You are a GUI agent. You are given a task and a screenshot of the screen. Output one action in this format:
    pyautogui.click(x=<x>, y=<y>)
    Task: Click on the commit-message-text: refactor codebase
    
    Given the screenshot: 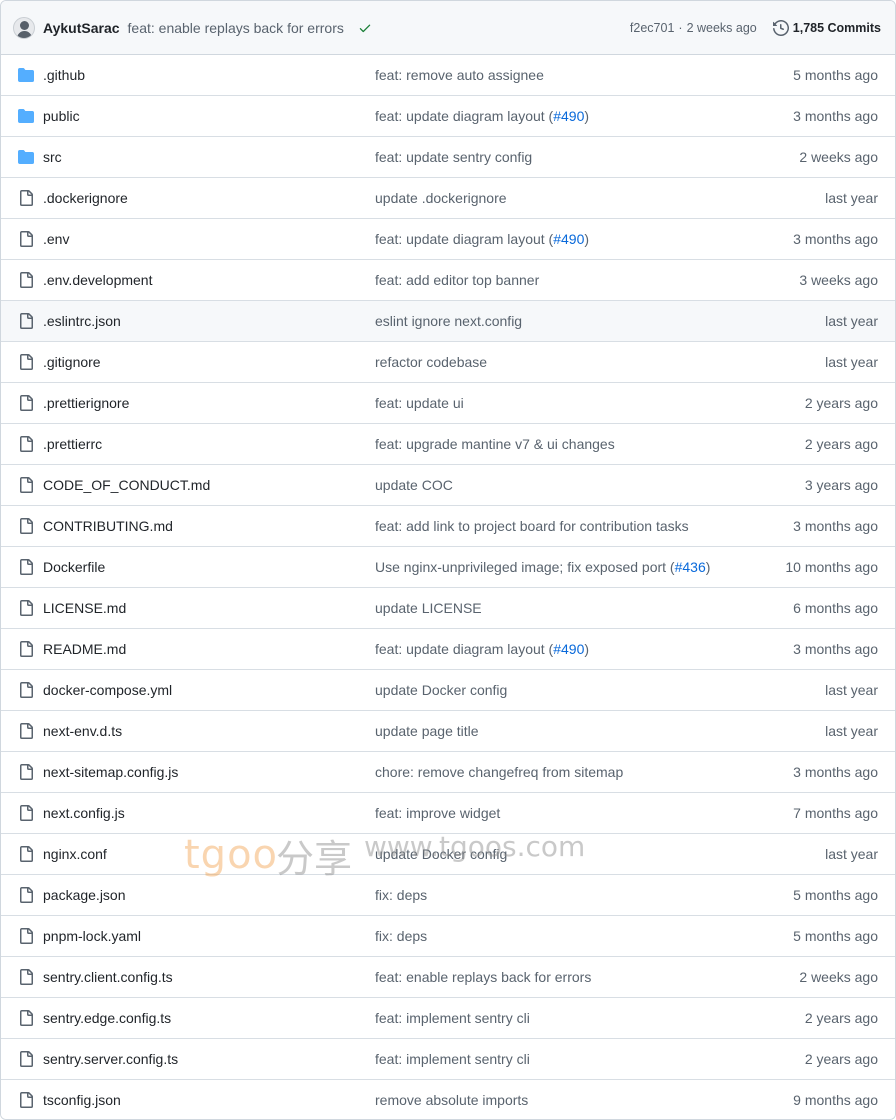 What is the action you would take?
    pyautogui.click(x=431, y=362)
    